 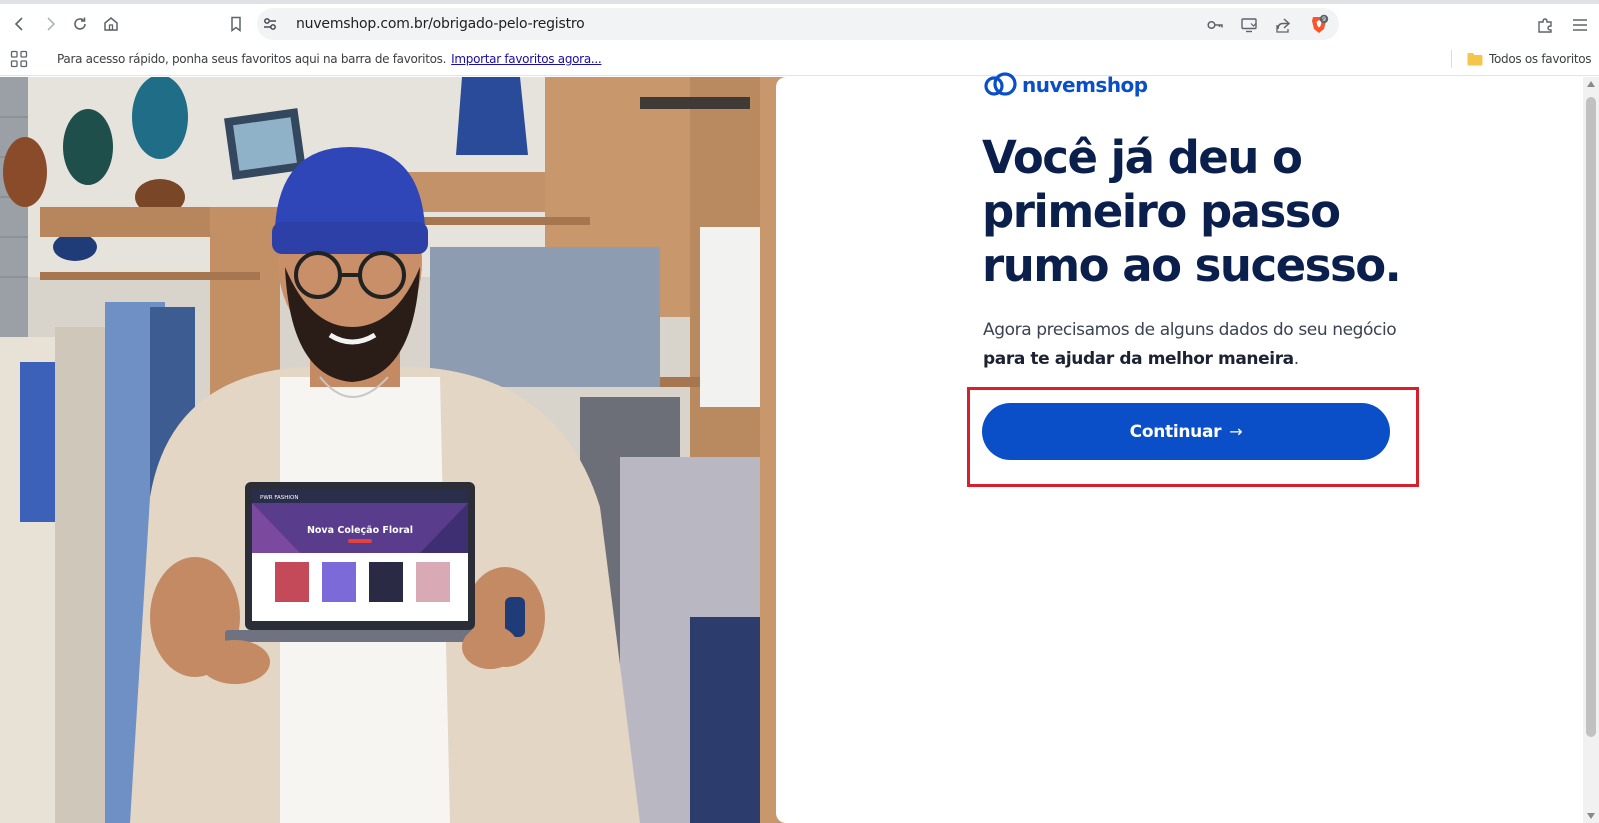 I want to click on back-button, so click(x=20, y=24).